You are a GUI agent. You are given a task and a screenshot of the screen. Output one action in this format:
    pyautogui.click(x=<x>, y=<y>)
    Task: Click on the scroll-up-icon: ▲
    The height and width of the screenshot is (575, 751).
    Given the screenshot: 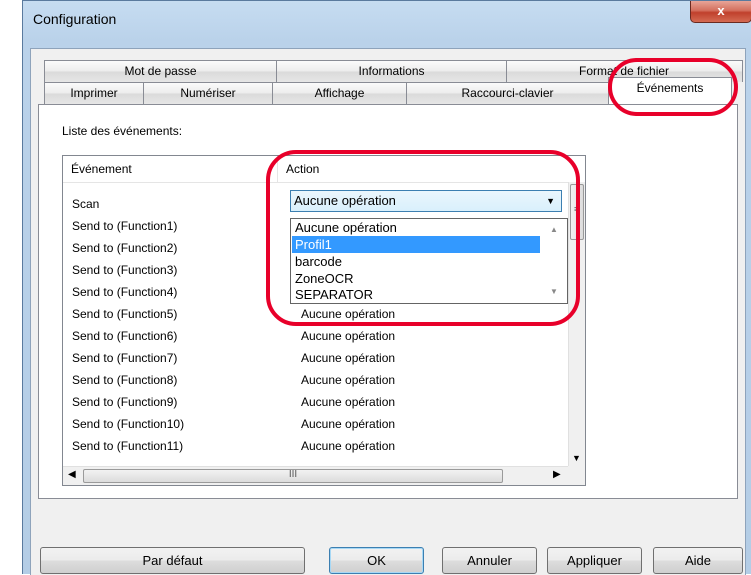 What is the action you would take?
    pyautogui.click(x=554, y=229)
    